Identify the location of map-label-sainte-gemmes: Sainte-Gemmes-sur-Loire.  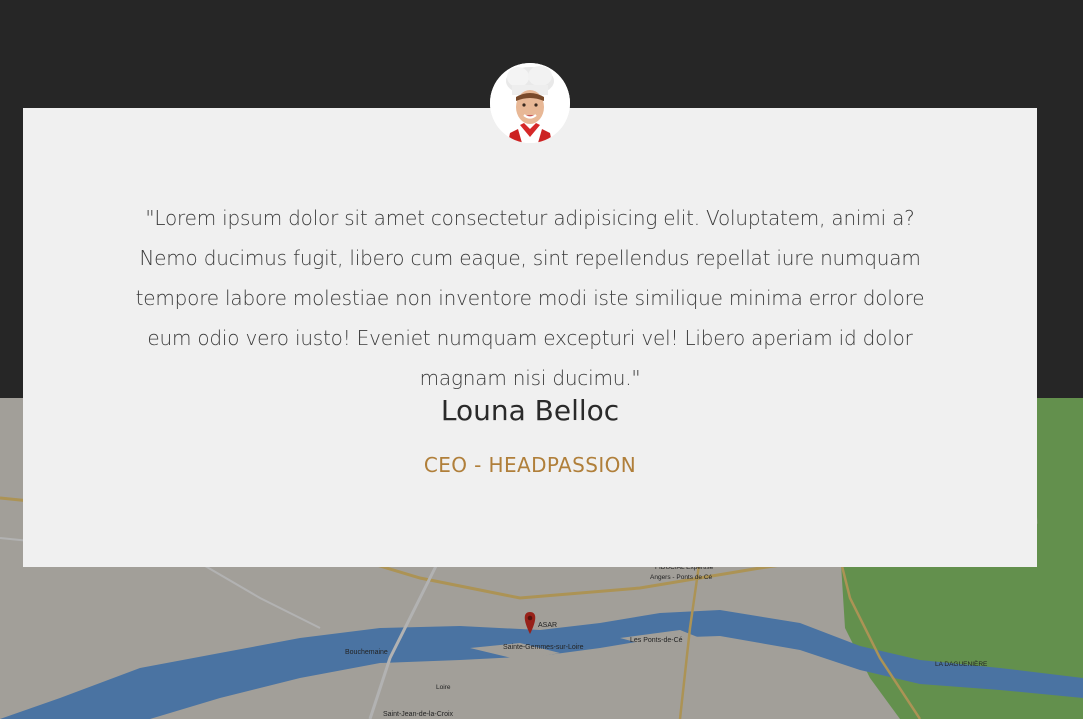
(543, 647).